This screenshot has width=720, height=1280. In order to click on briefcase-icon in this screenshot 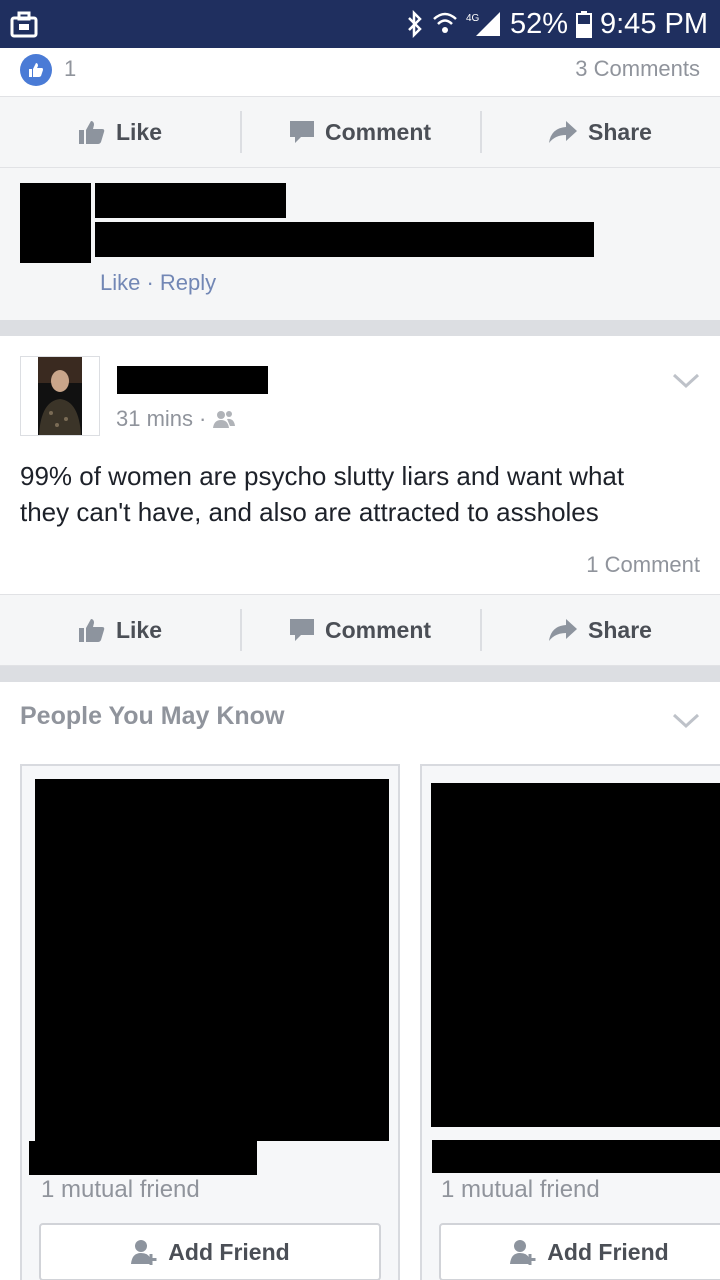, I will do `click(24, 24)`.